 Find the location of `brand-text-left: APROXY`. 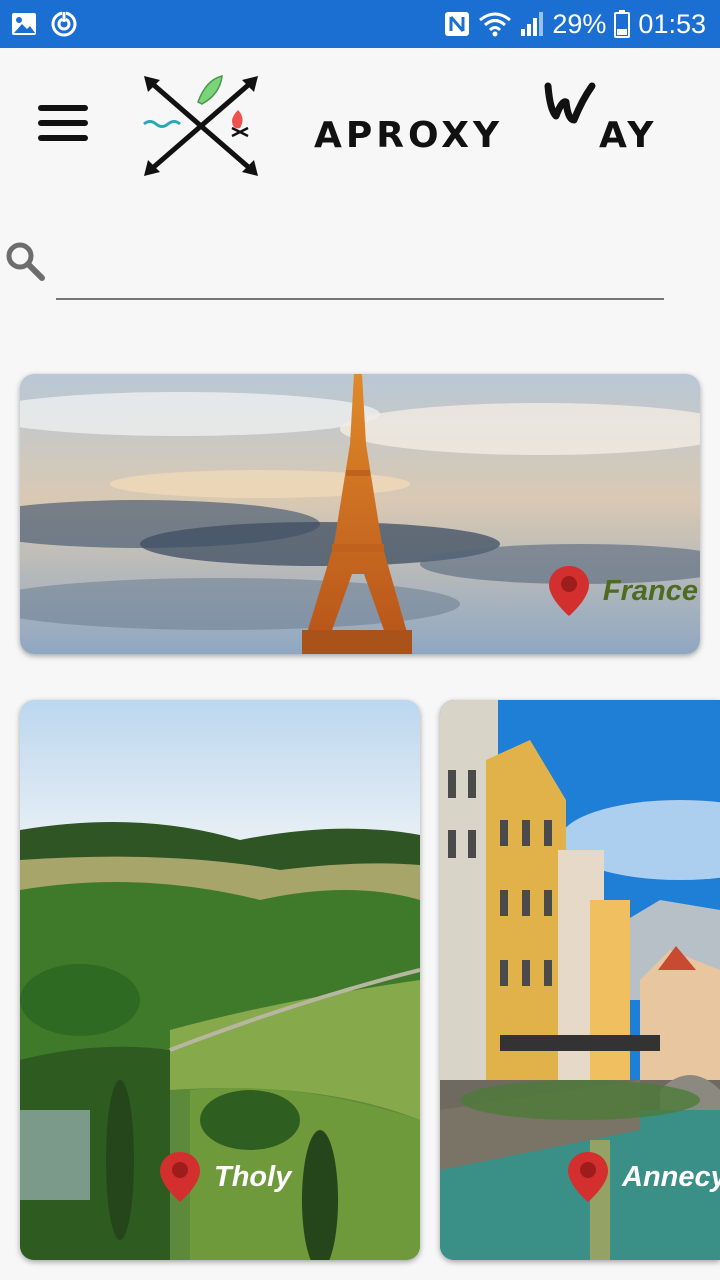

brand-text-left: APROXY is located at coordinates (409, 135).